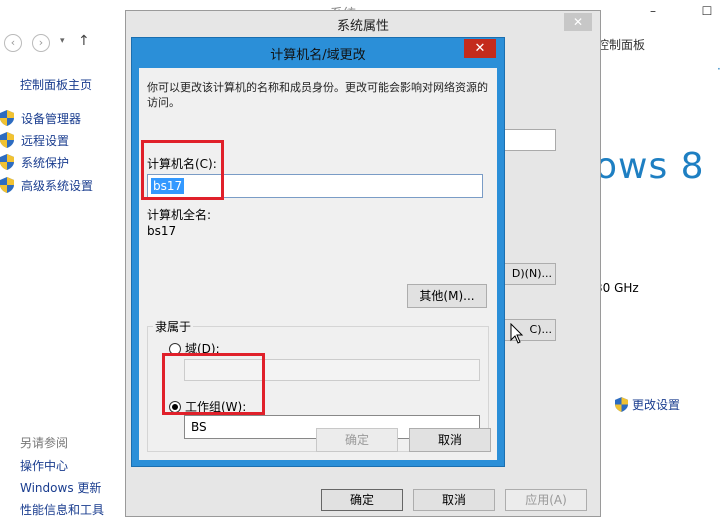 The height and width of the screenshot is (518, 722). I want to click on apply-button: 应用(A), so click(546, 500).